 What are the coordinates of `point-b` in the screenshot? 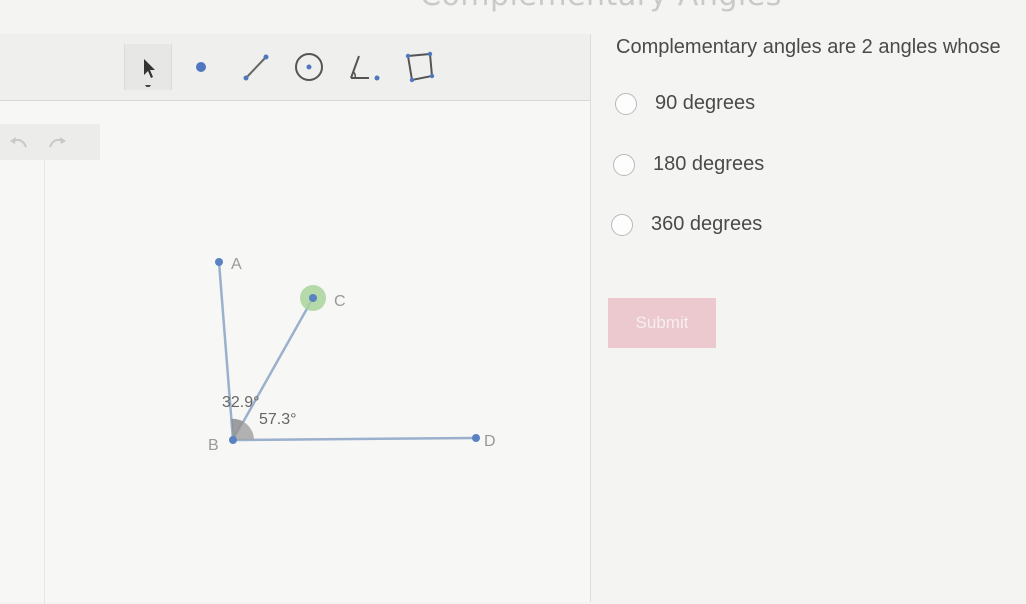 It's located at (233, 440).